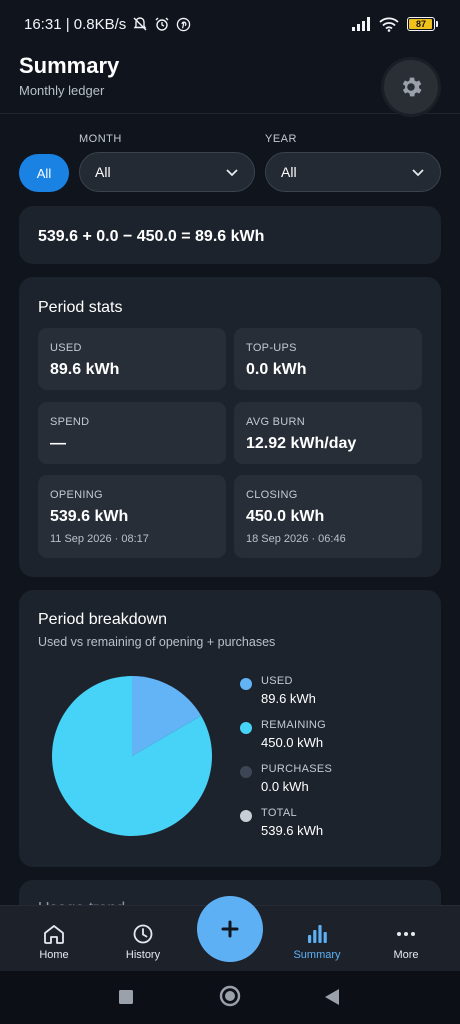 This screenshot has height=1024, width=460. I want to click on stat-label: USED, so click(66, 348).